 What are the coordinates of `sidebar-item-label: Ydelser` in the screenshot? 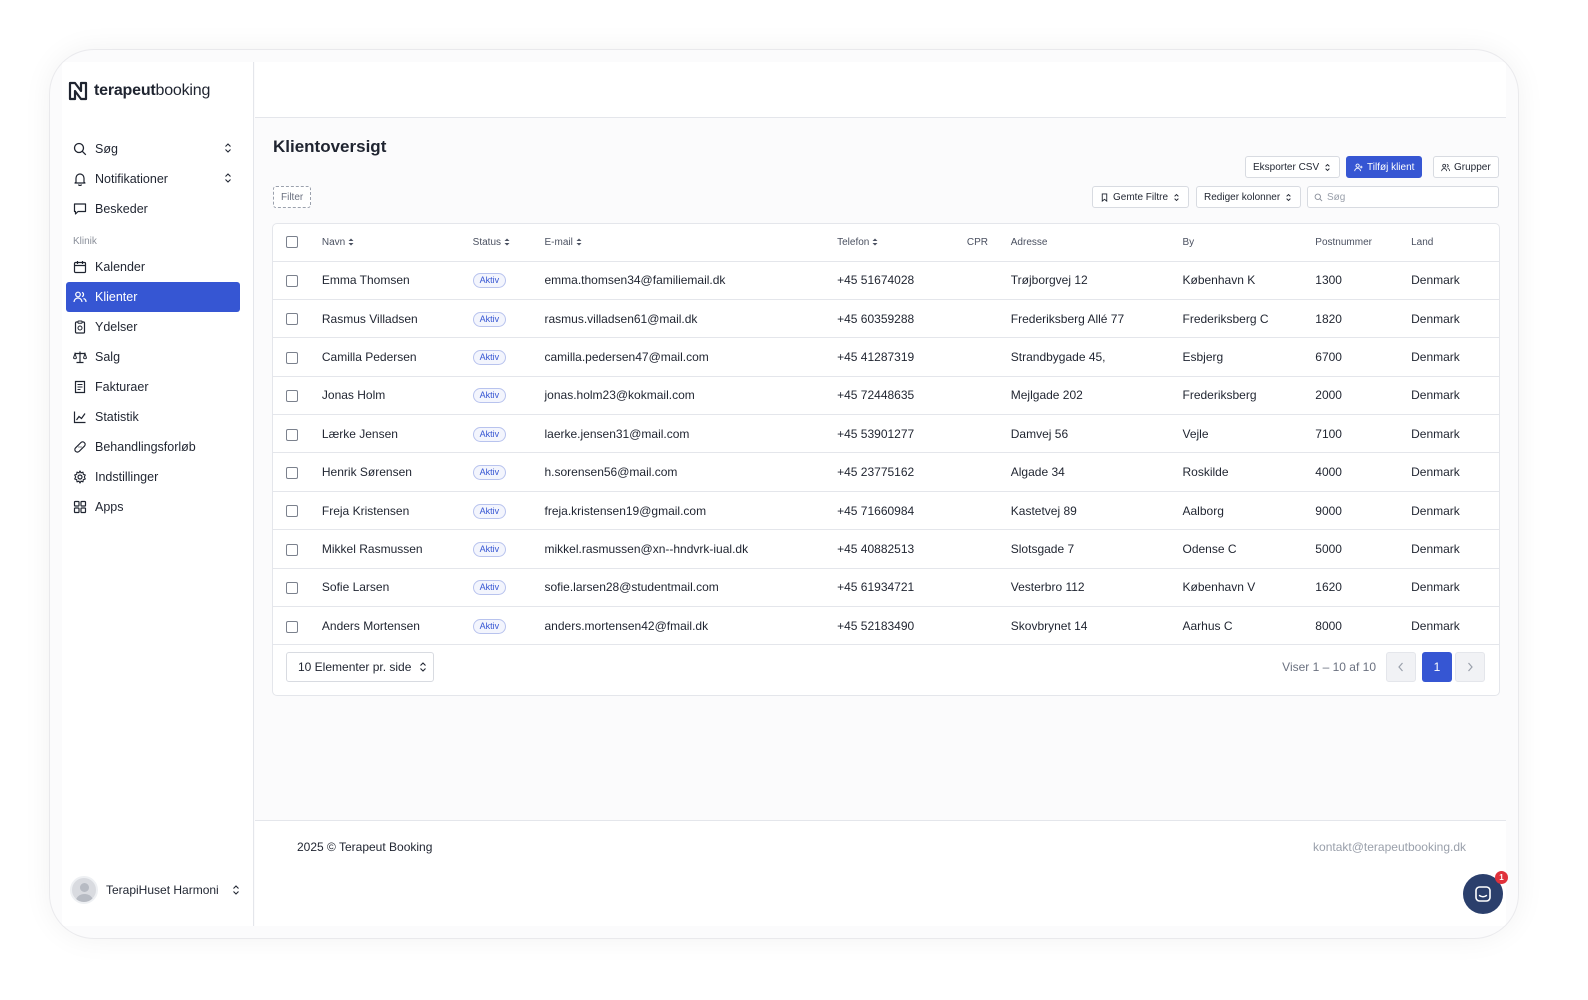 It's located at (116, 327).